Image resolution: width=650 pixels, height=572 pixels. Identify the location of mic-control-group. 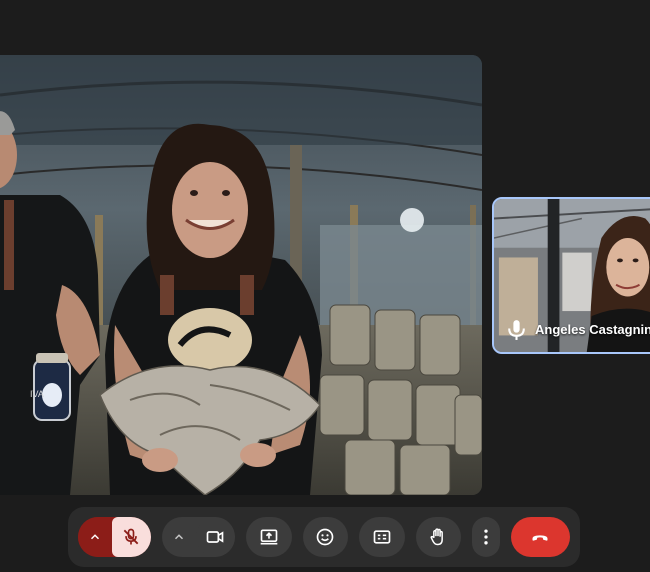
(115, 537).